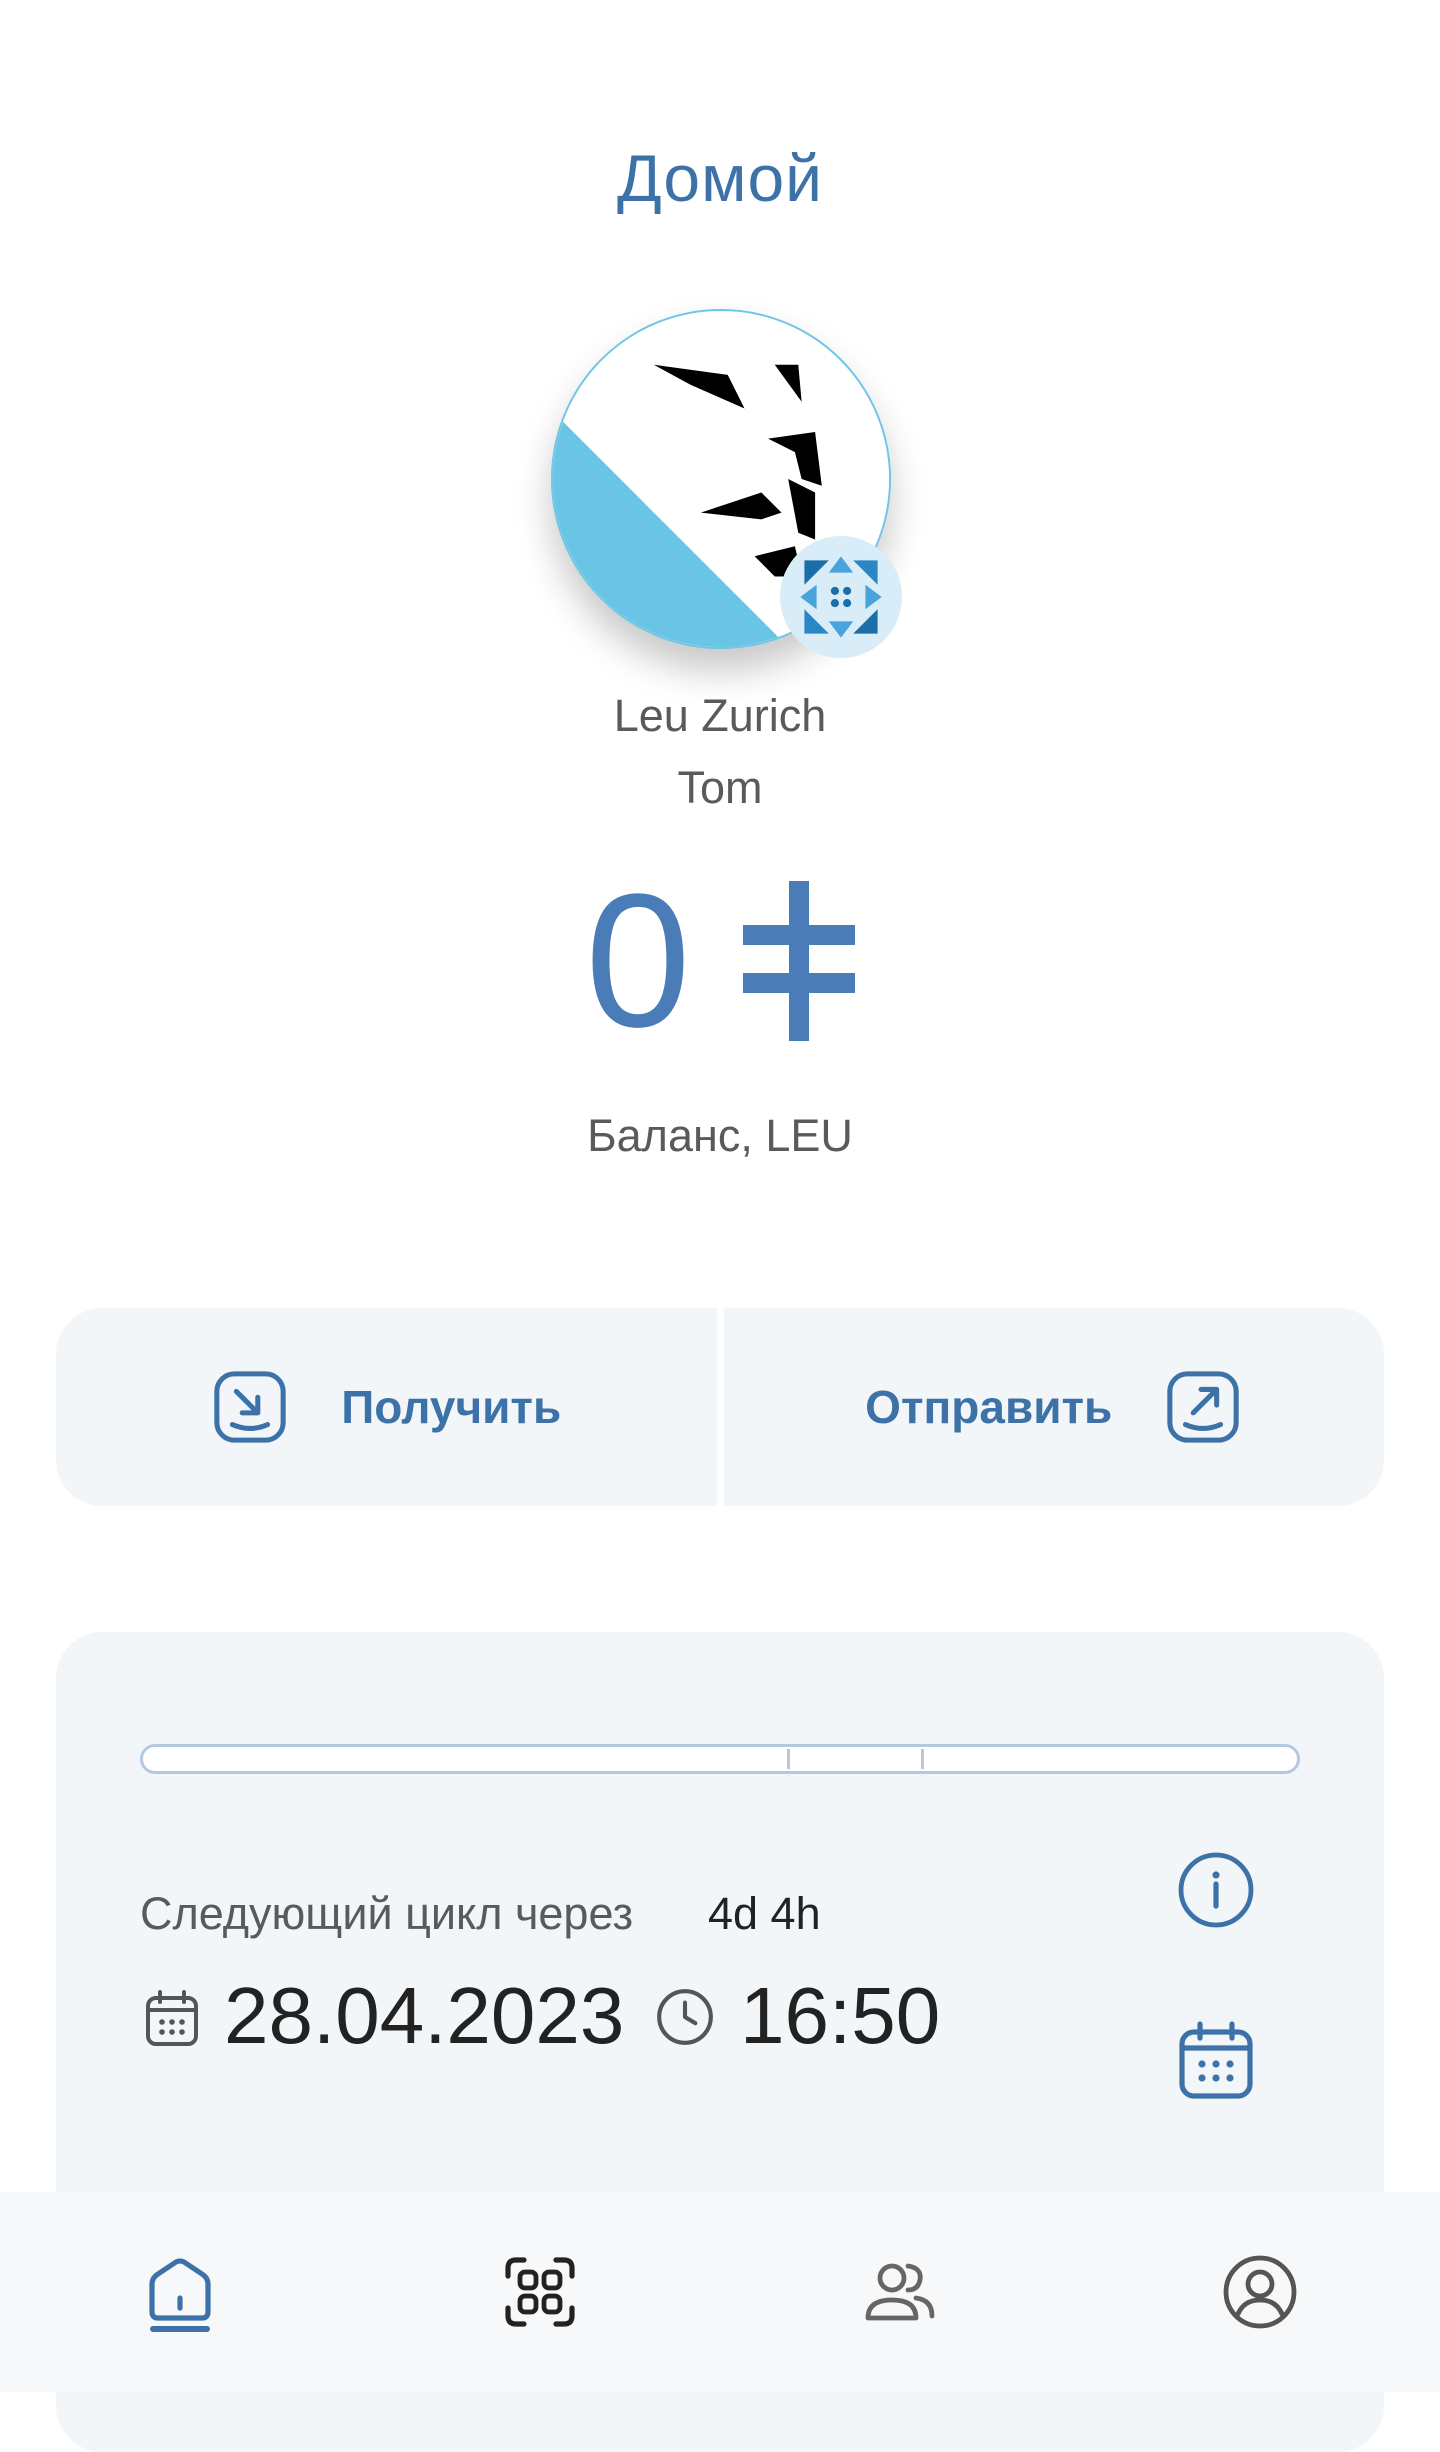  I want to click on cycle-progress-bar, so click(720, 1759).